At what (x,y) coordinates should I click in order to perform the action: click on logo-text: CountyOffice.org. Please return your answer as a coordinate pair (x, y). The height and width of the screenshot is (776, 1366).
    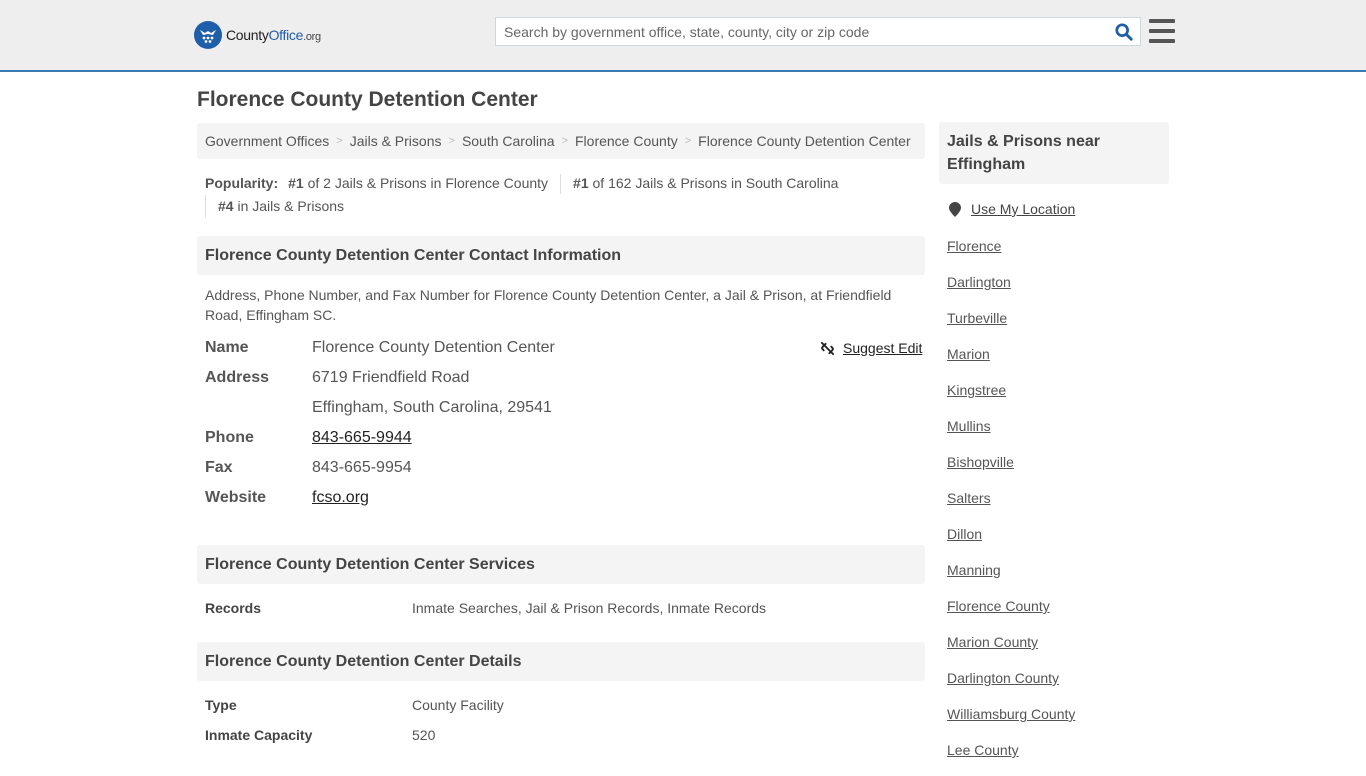
    Looking at the image, I should click on (273, 35).